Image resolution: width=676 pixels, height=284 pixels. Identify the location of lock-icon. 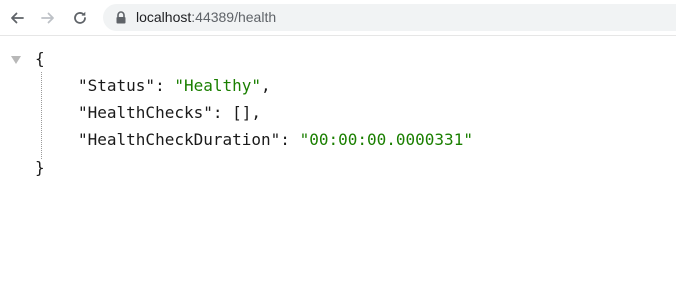
(121, 17).